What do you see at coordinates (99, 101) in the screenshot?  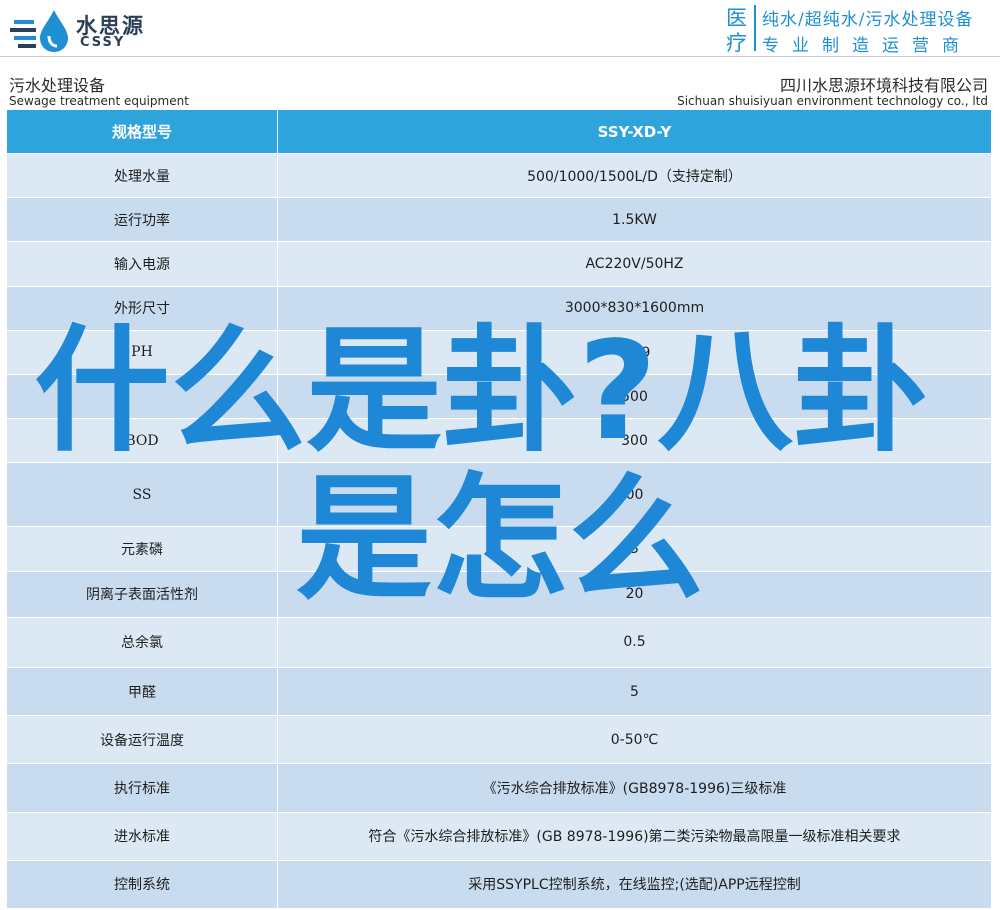 I see `product-category-en: Sewage treatment equipment` at bounding box center [99, 101].